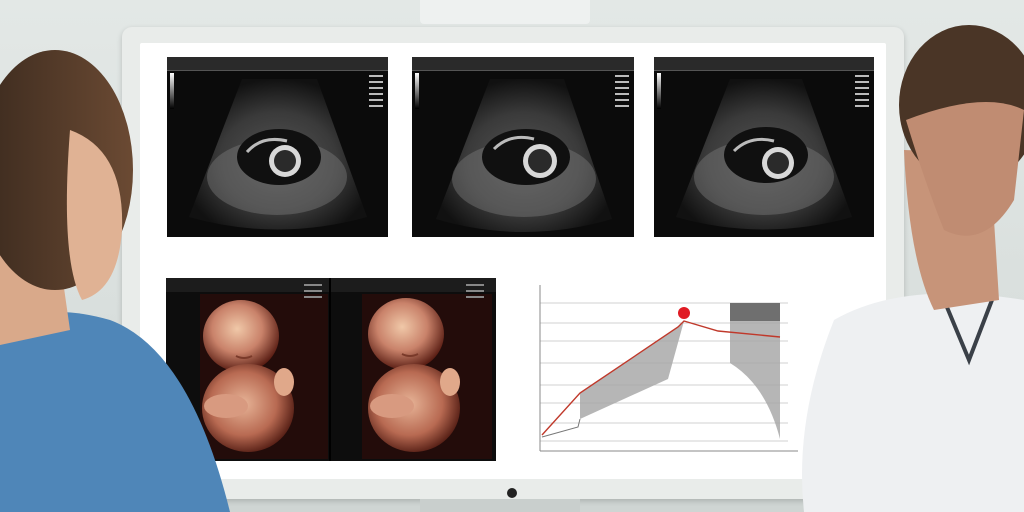 Image resolution: width=1024 pixels, height=512 pixels. What do you see at coordinates (684, 313) in the screenshot?
I see `marker-dot-icon` at bounding box center [684, 313].